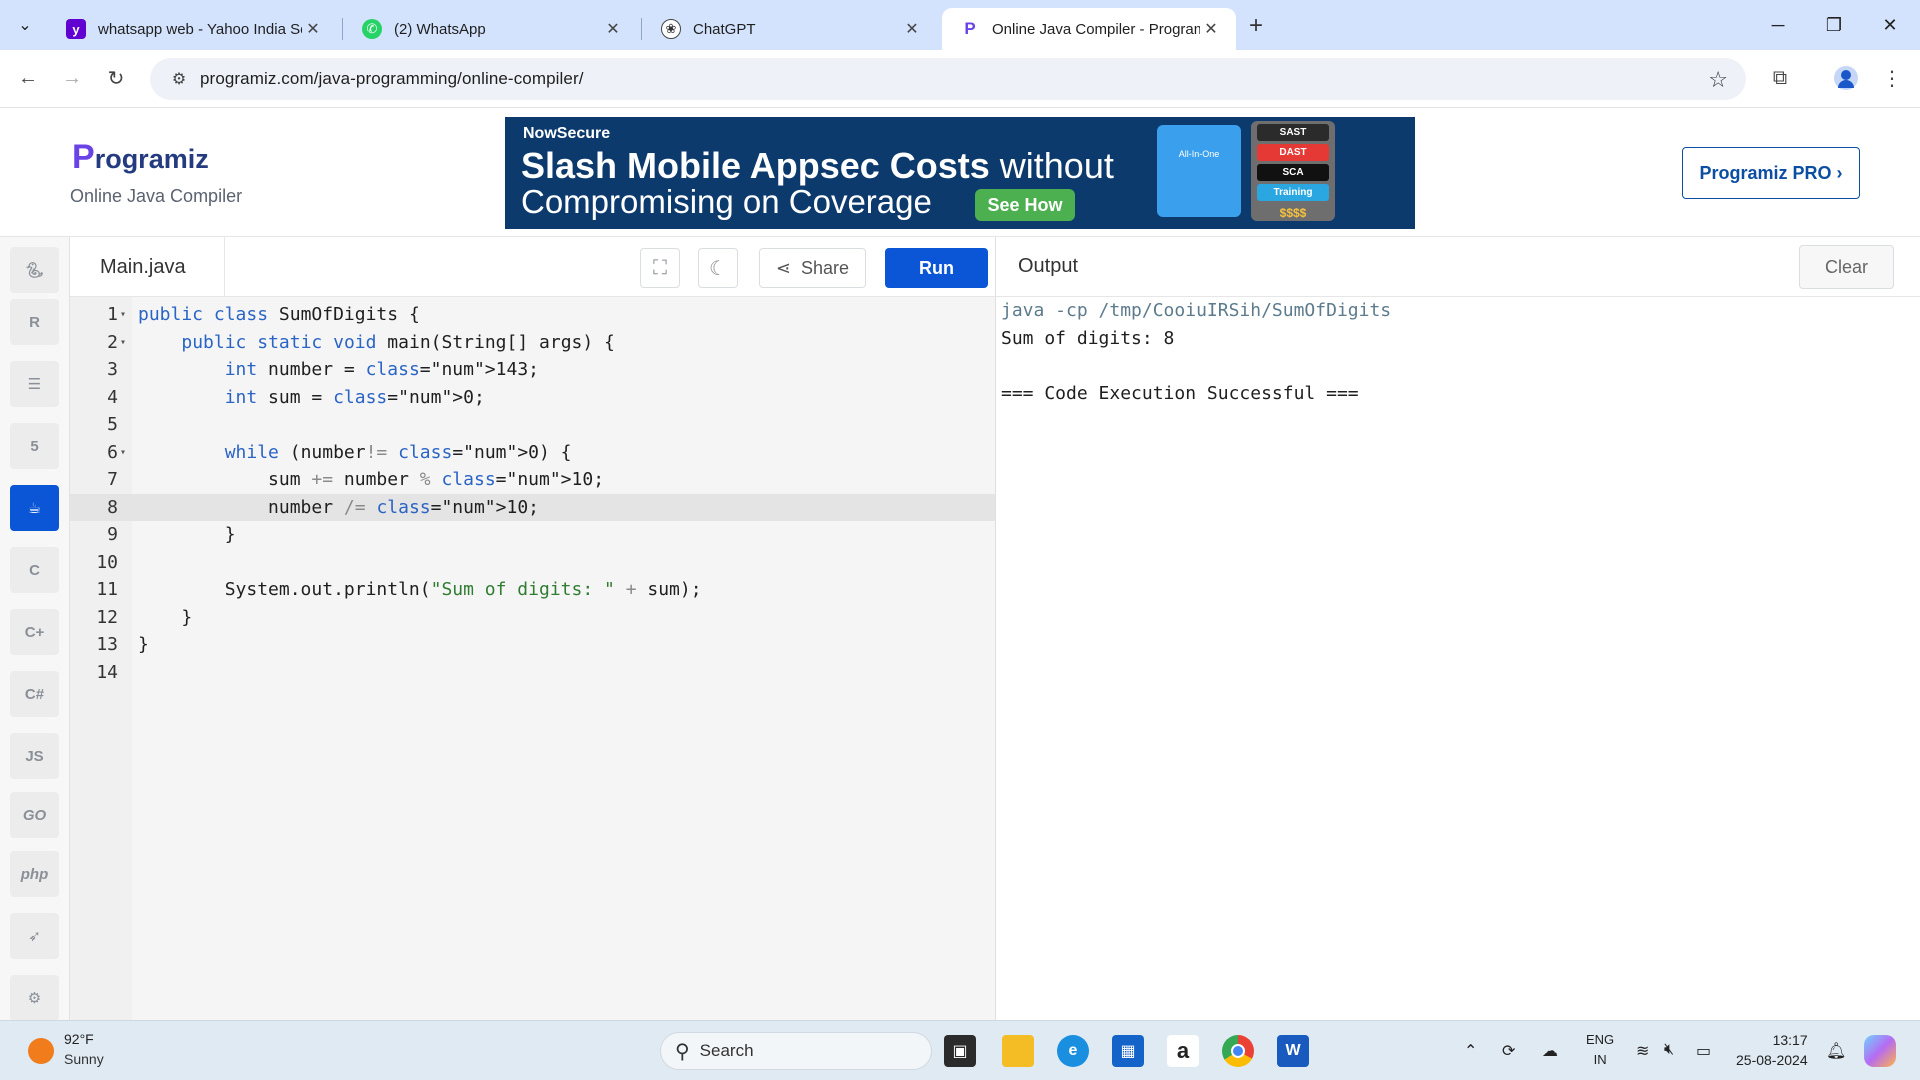  I want to click on extensions-button: ⧉, so click(1780, 78).